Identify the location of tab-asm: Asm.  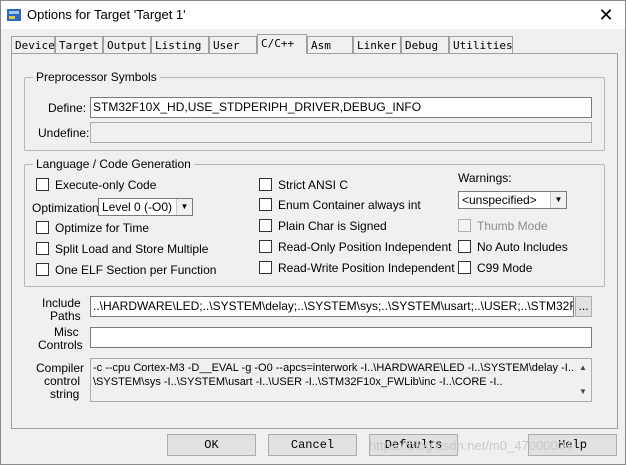
(330, 44).